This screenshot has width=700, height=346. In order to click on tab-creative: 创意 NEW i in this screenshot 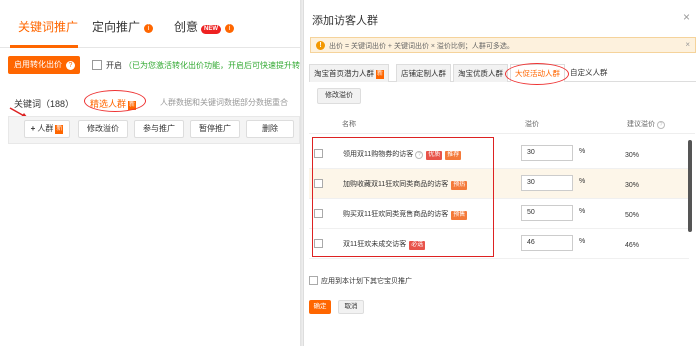, I will do `click(204, 26)`.